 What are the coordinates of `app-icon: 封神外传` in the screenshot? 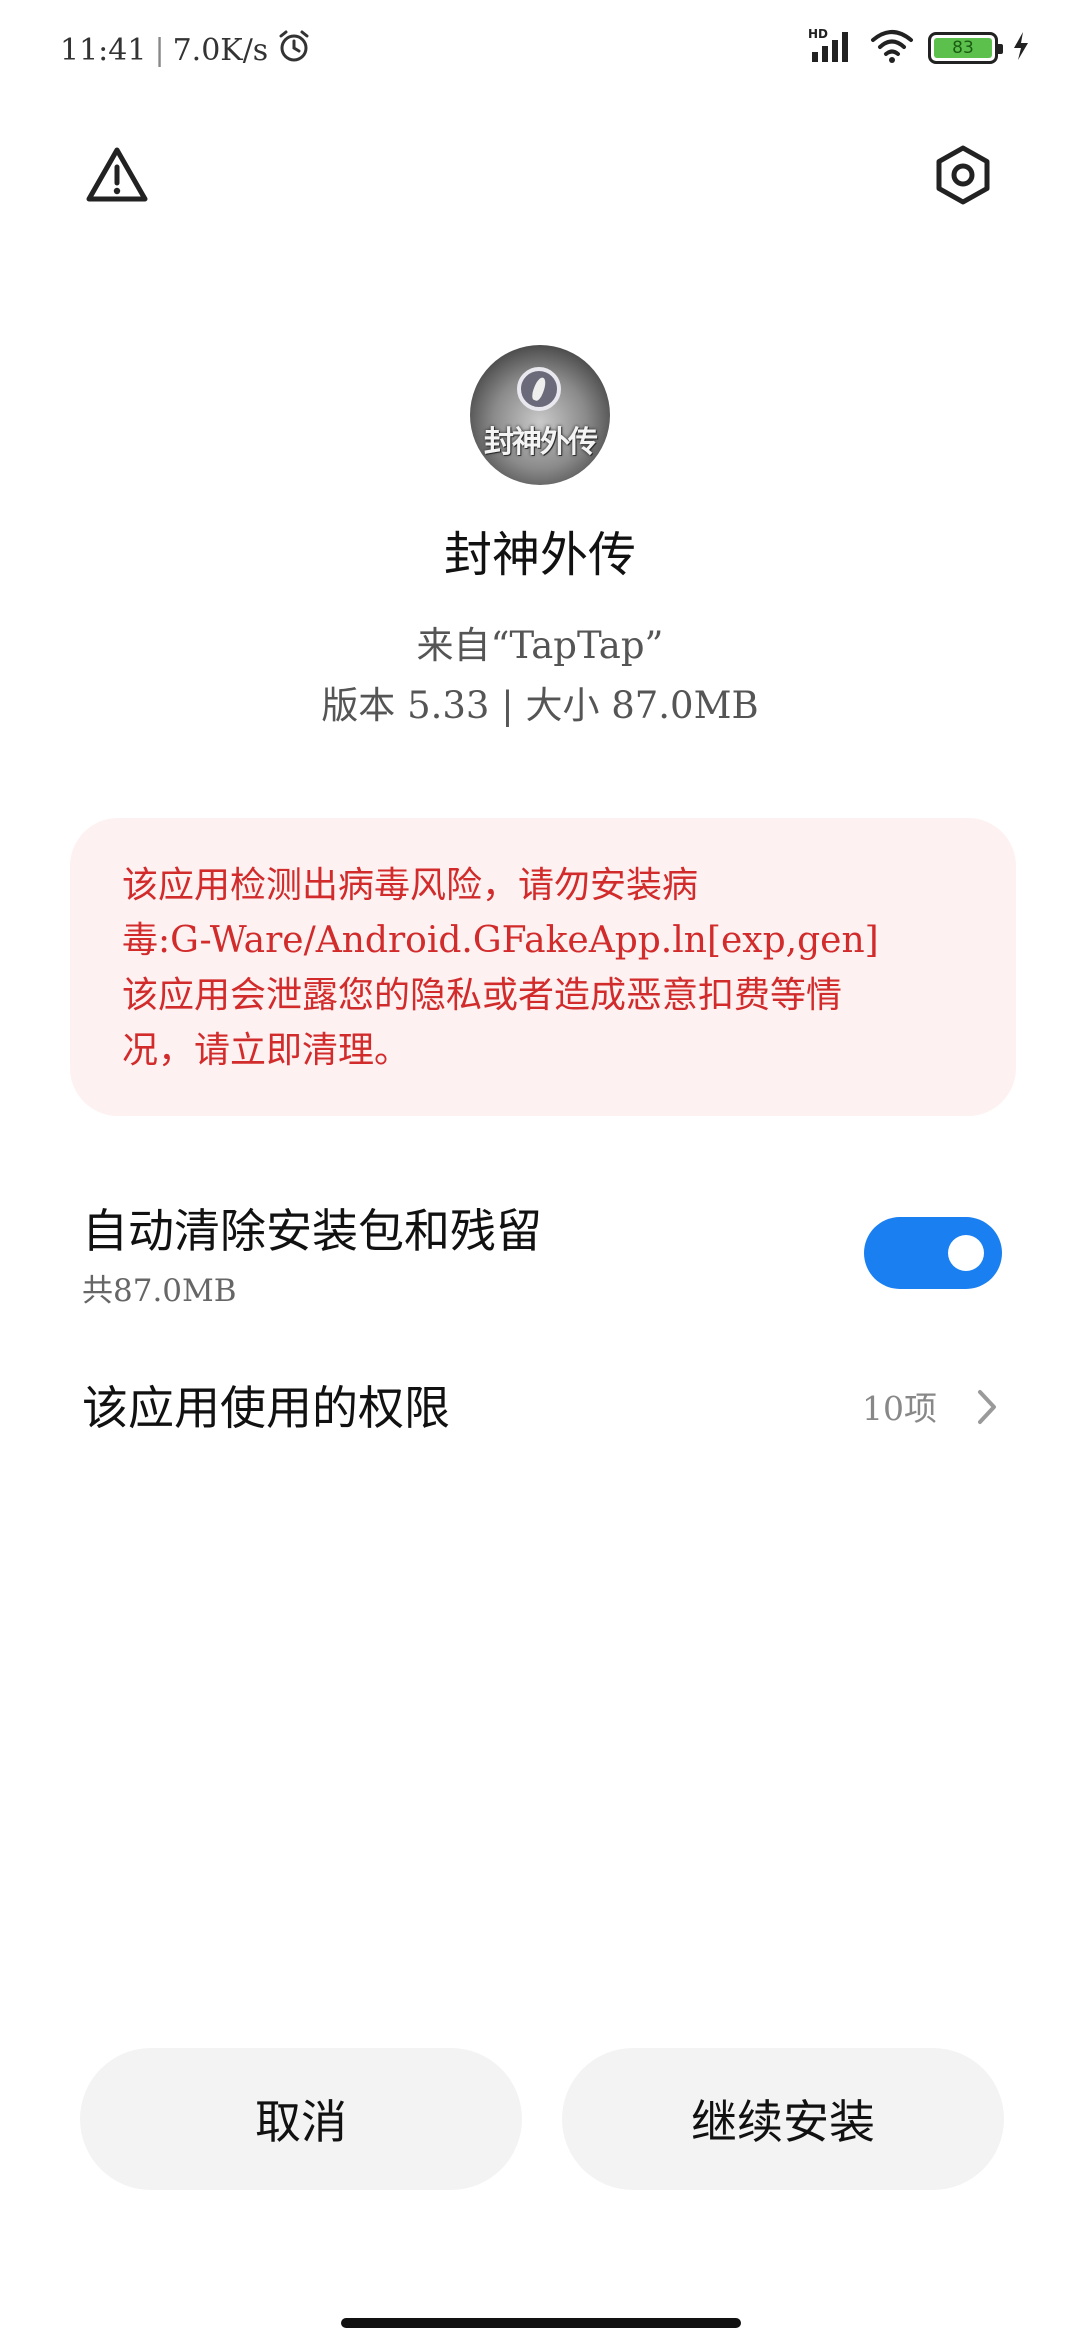 It's located at (540, 415).